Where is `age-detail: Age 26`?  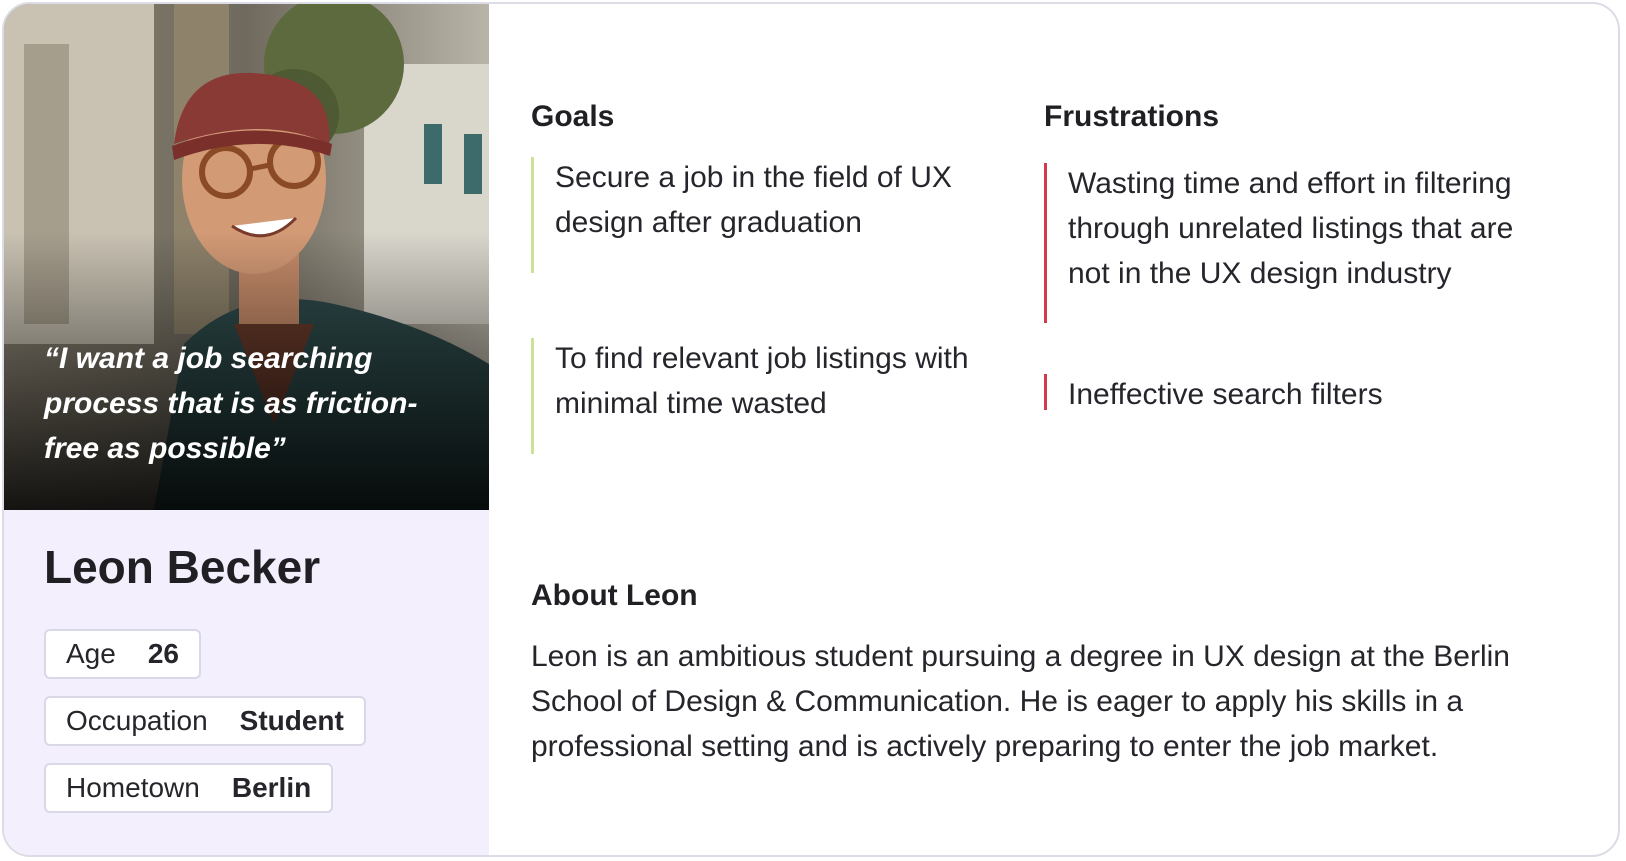 age-detail: Age 26 is located at coordinates (122, 654).